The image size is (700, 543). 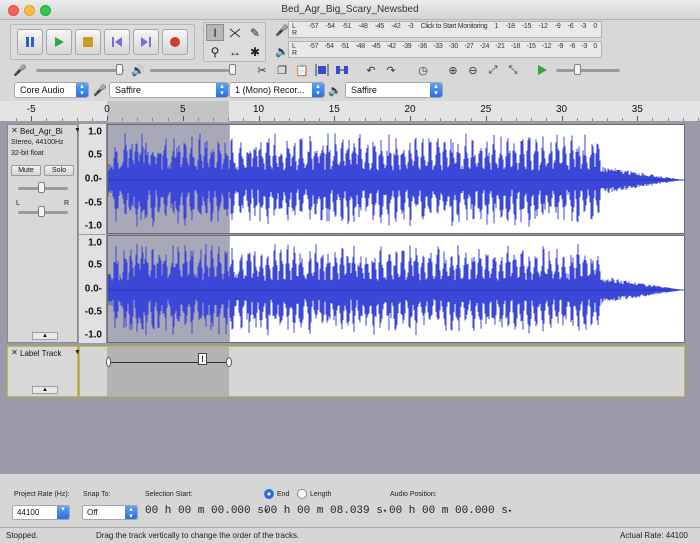 I want to click on envelope-tool-icon, so click(x=235, y=32).